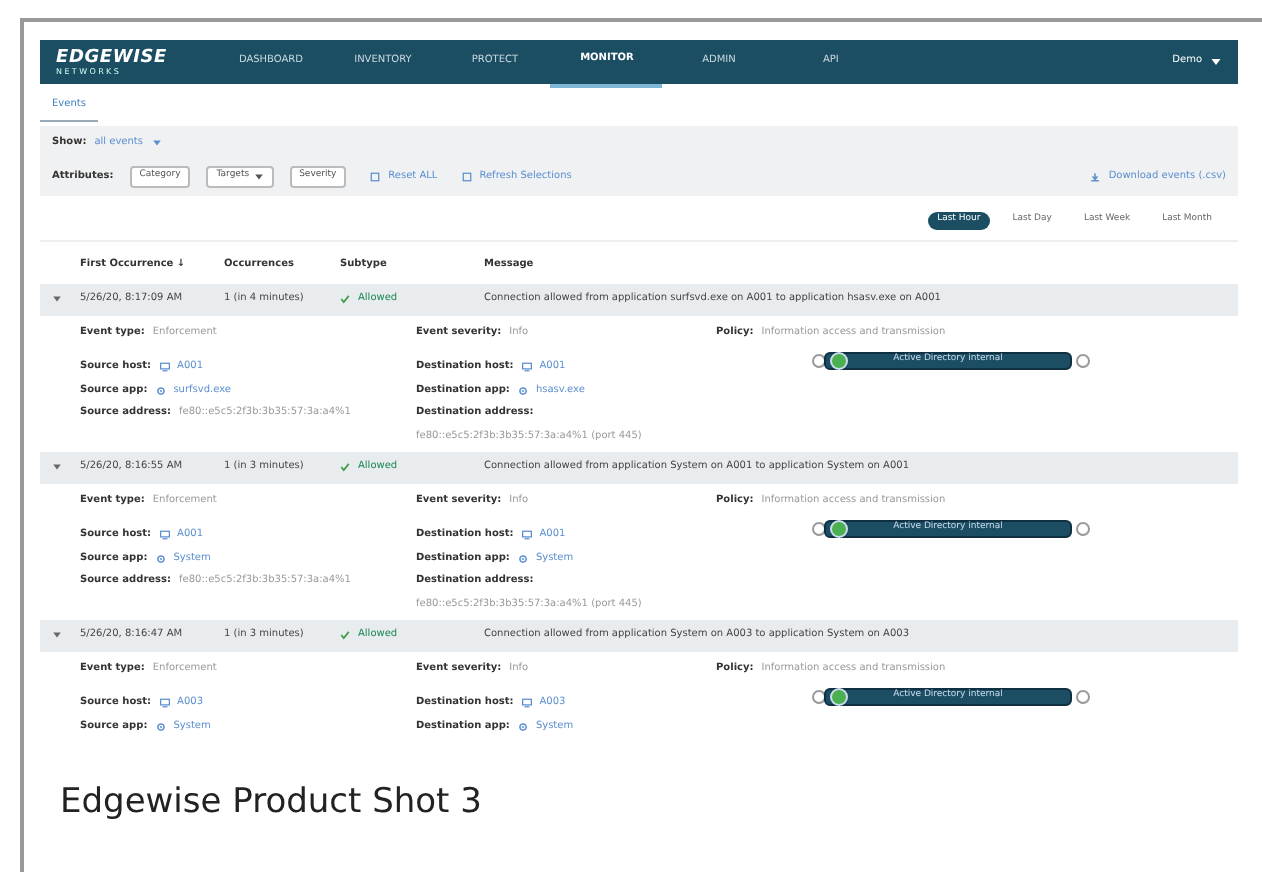 This screenshot has width=1262, height=872. What do you see at coordinates (111, 57) in the screenshot?
I see `logo: EDGEWISE` at bounding box center [111, 57].